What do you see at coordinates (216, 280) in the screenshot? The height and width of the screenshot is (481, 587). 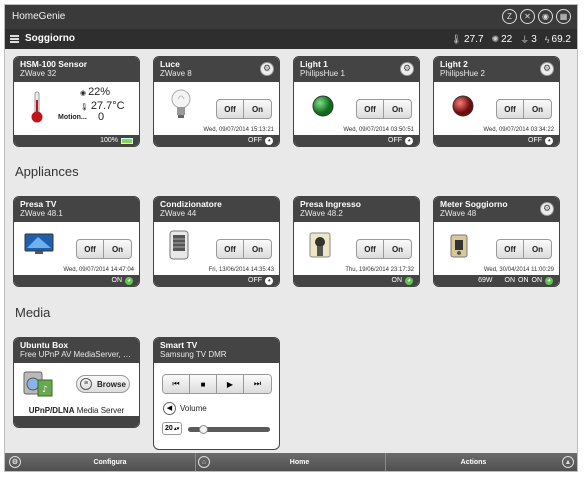 I see `card-footer: OFF ◕` at bounding box center [216, 280].